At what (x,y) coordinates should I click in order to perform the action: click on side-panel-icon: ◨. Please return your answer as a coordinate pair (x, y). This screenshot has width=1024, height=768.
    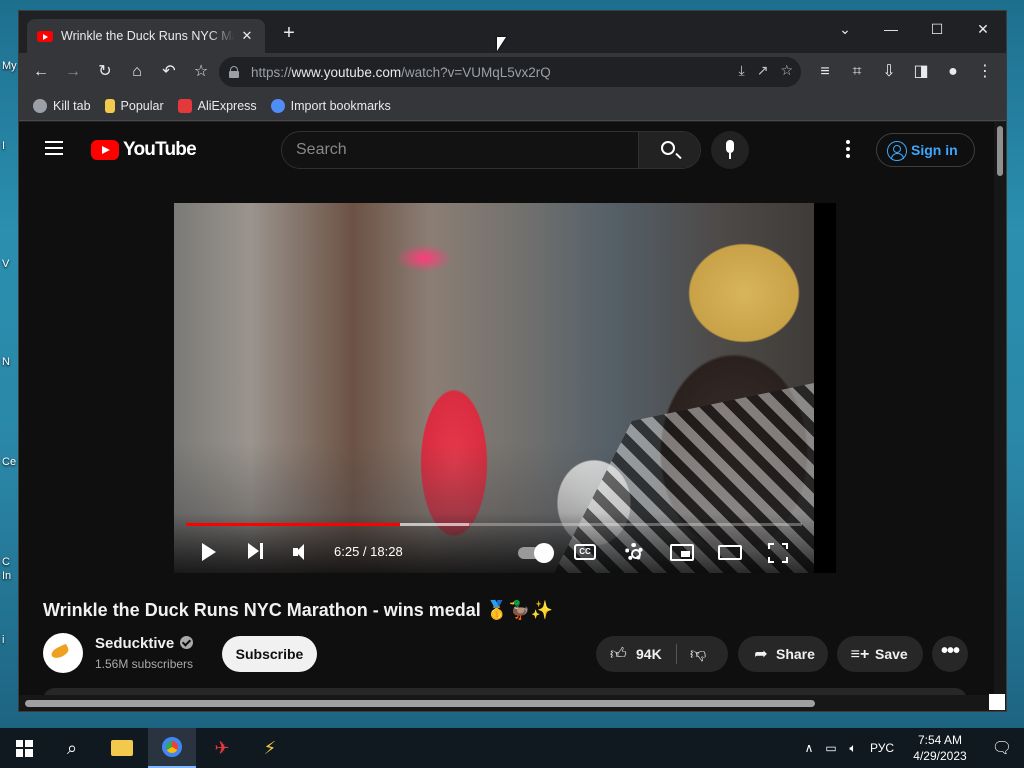
    Looking at the image, I should click on (921, 72).